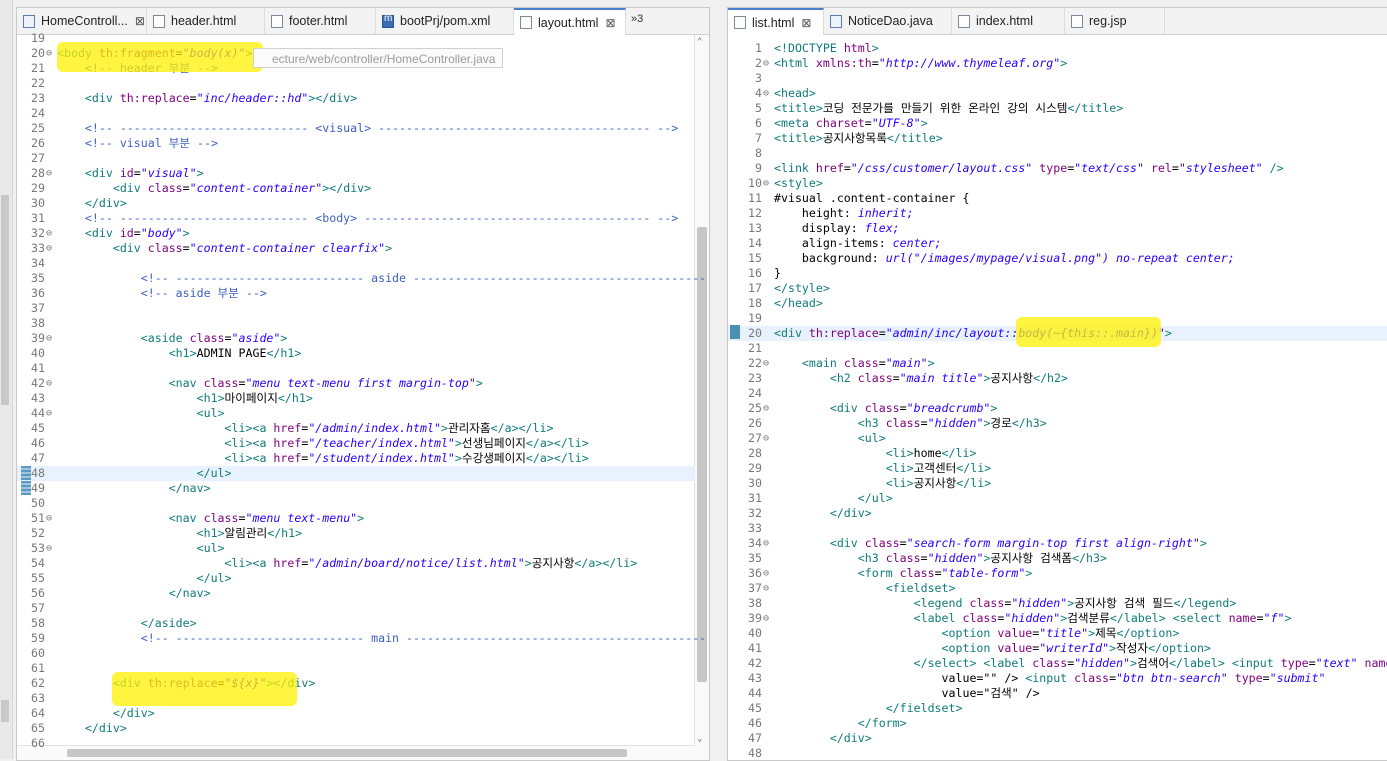 Image resolution: width=1387 pixels, height=761 pixels. What do you see at coordinates (699, 42) in the screenshot?
I see `scroll-up-arrow-icon: ⌃` at bounding box center [699, 42].